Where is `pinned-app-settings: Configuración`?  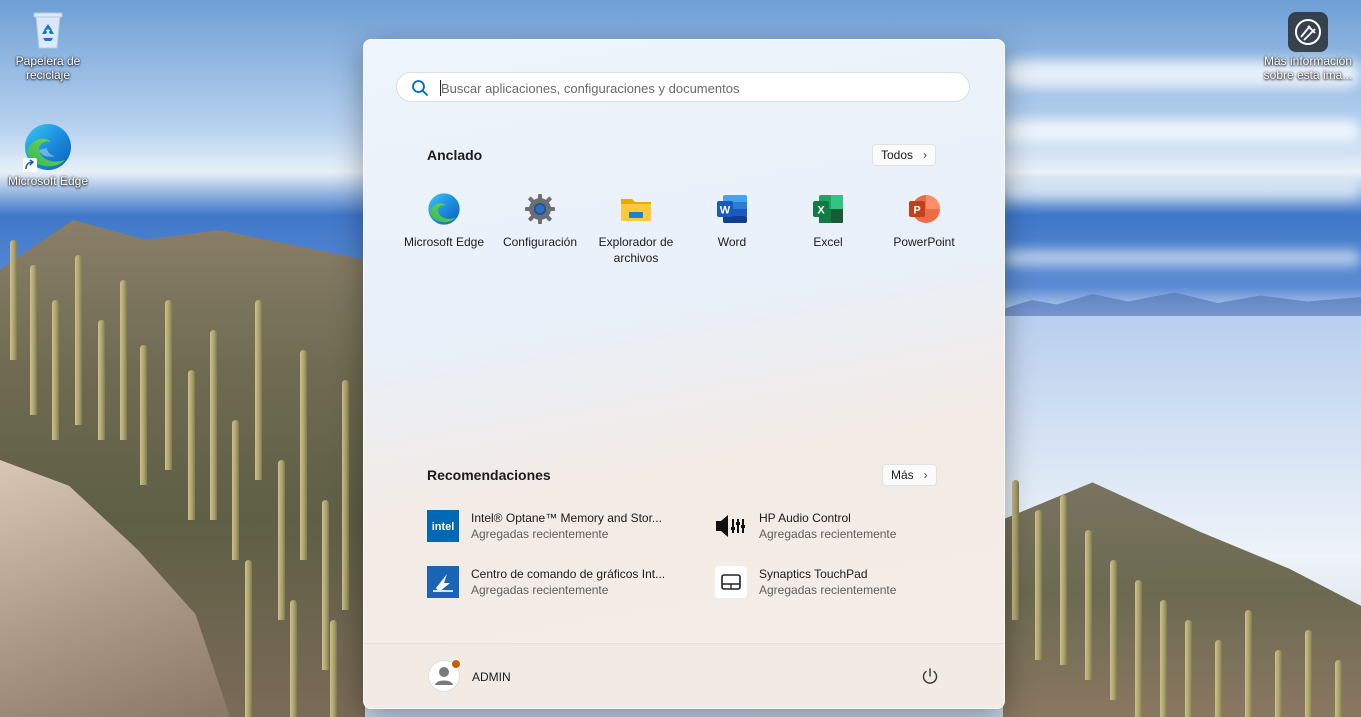 pinned-app-settings: Configuración is located at coordinates (540, 227).